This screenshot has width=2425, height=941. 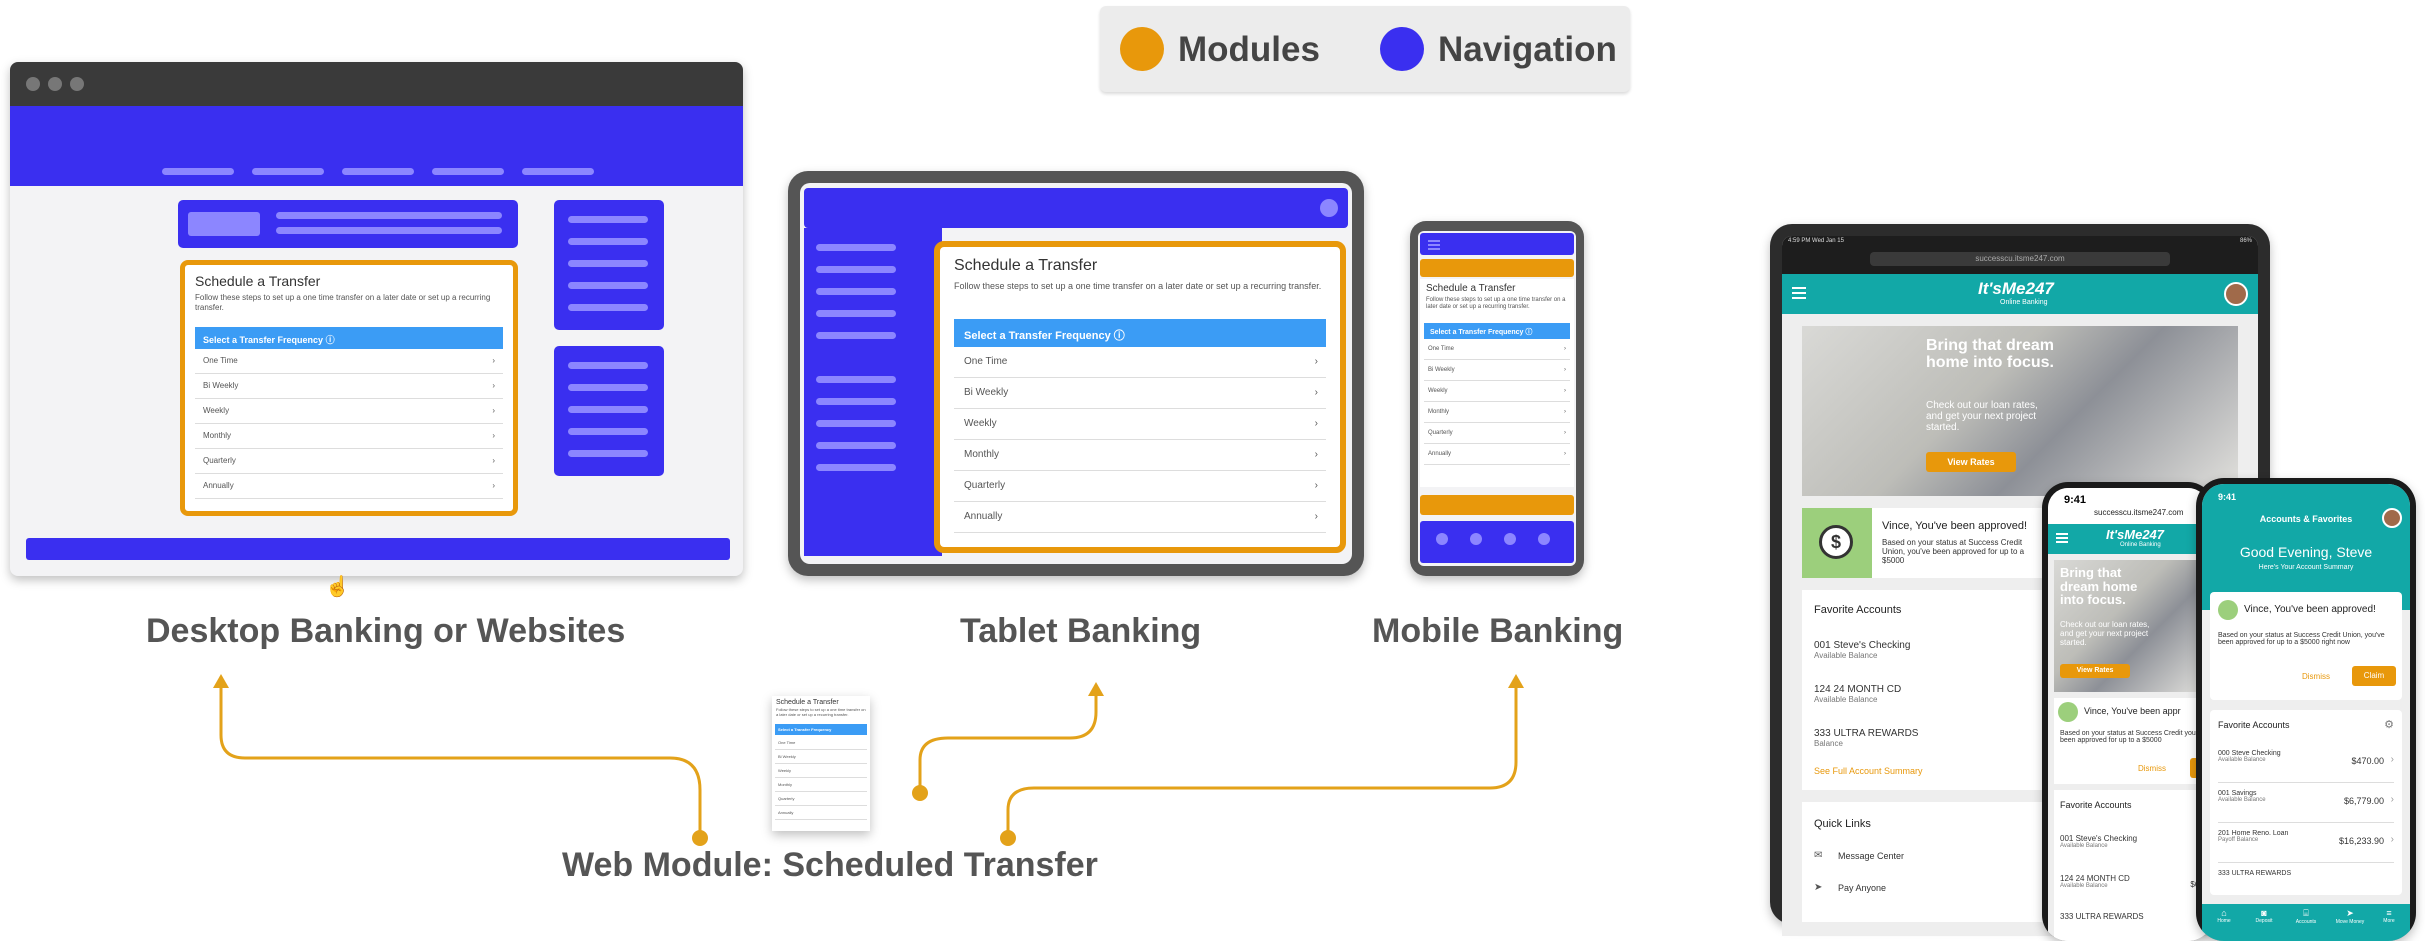 I want to click on account-row: 001 Steve's CheckingAvailable Balance$4, so click(x=2133, y=841).